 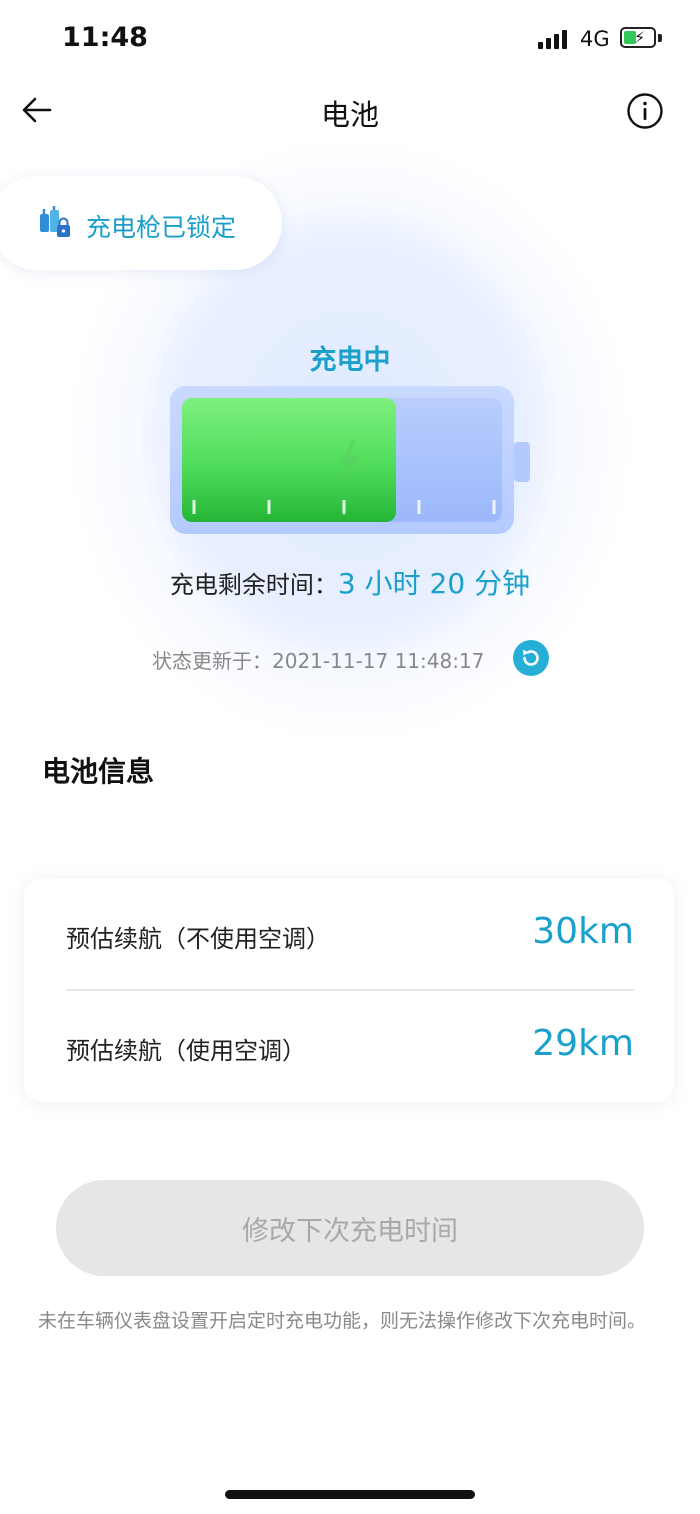 What do you see at coordinates (350, 360) in the screenshot?
I see `charging-state-label: 充电中` at bounding box center [350, 360].